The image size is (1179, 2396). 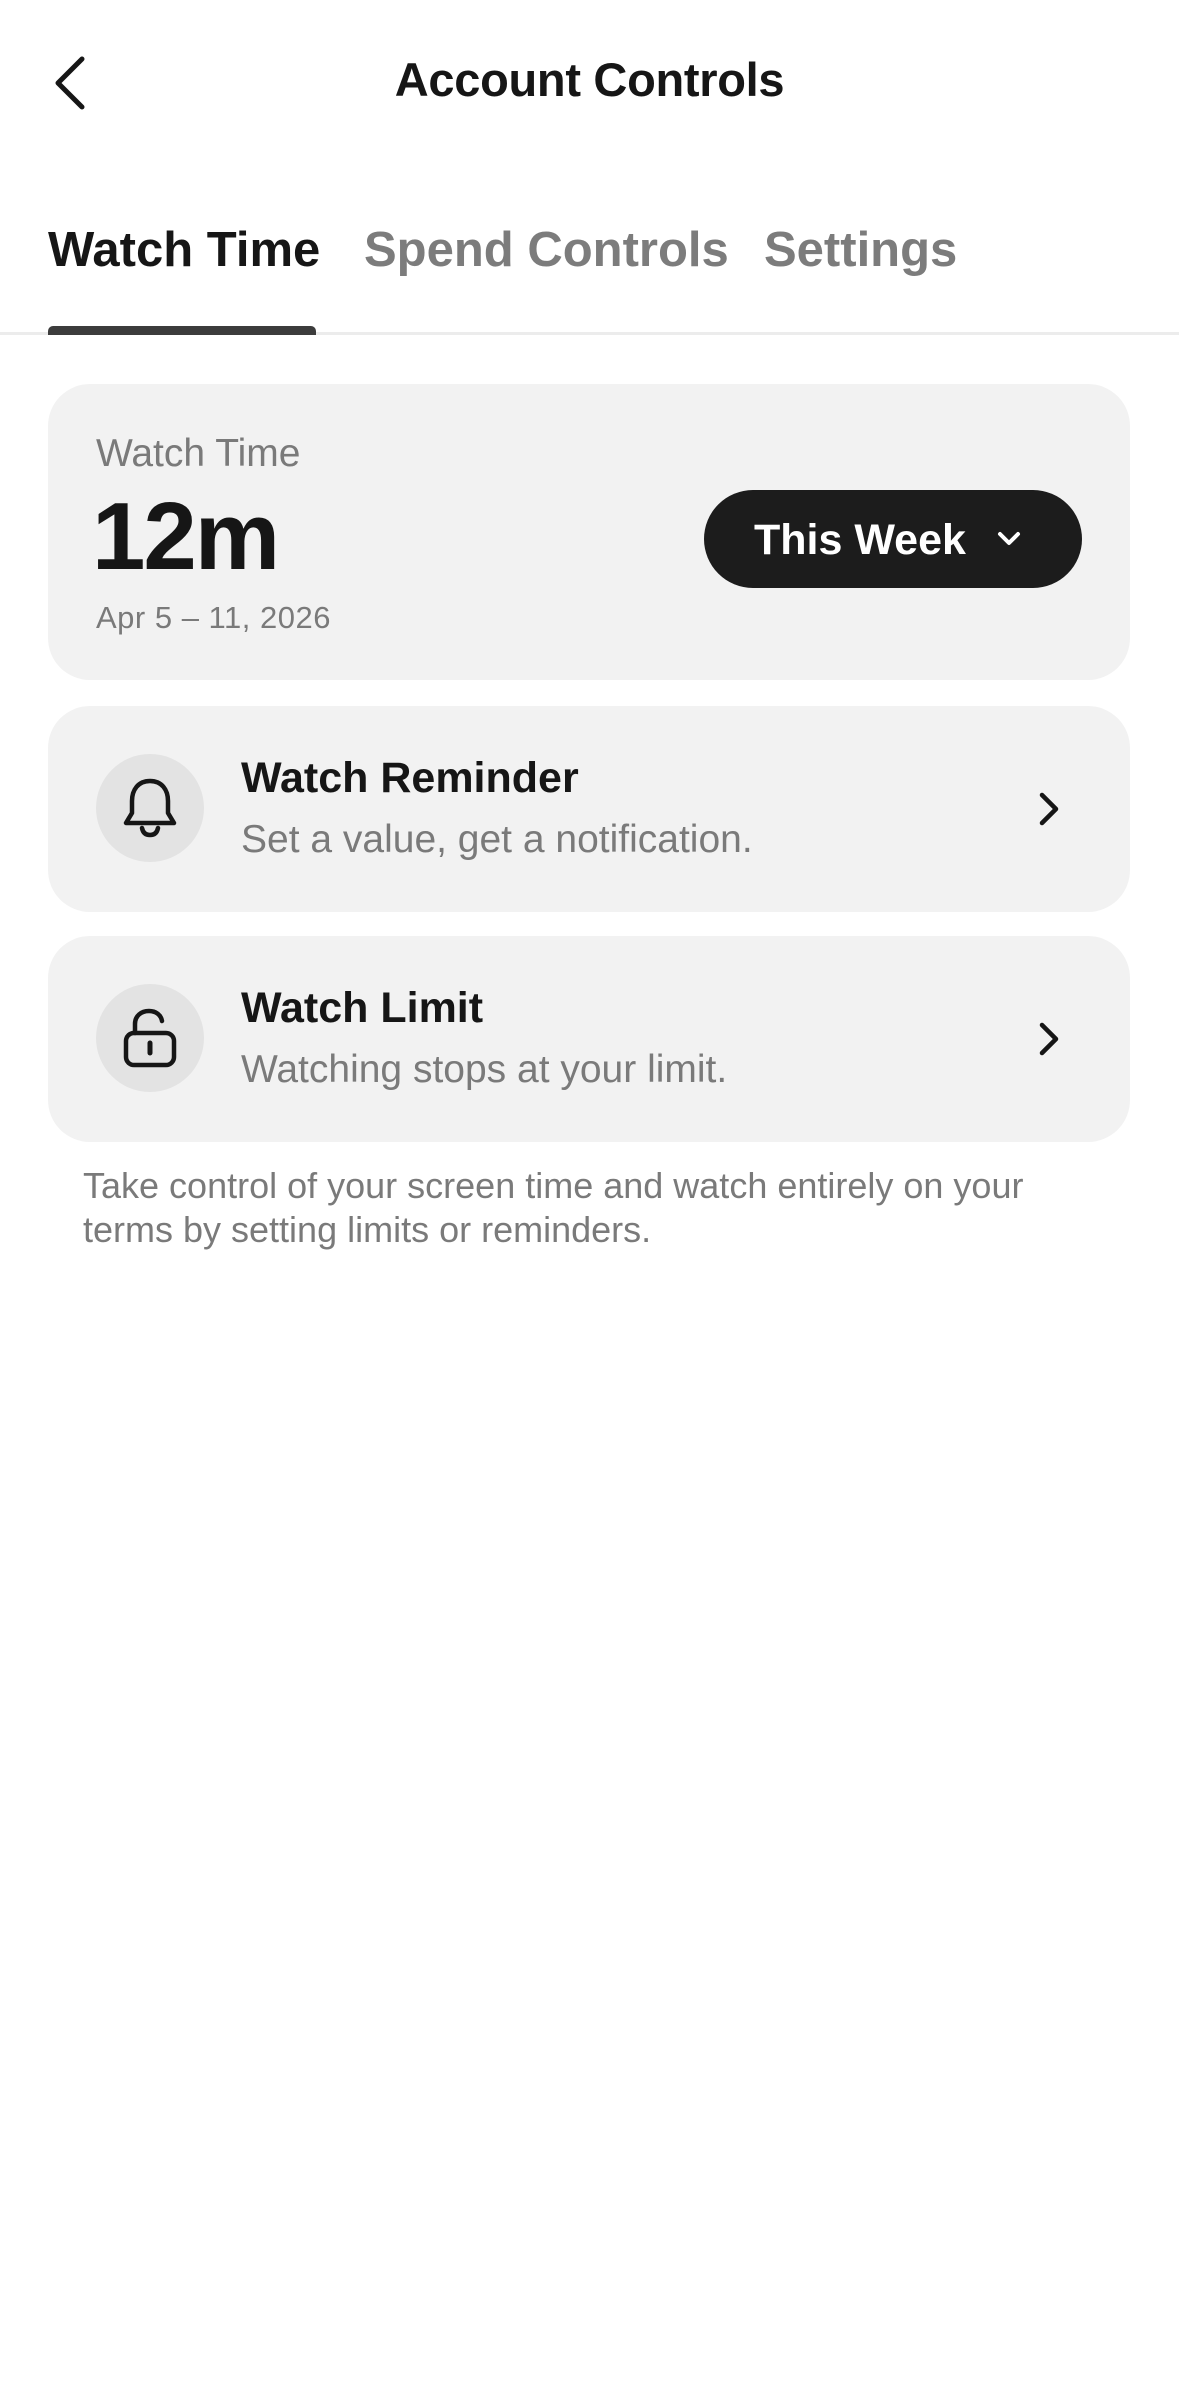 I want to click on watch-reminder-icon-circle, so click(x=150, y=808).